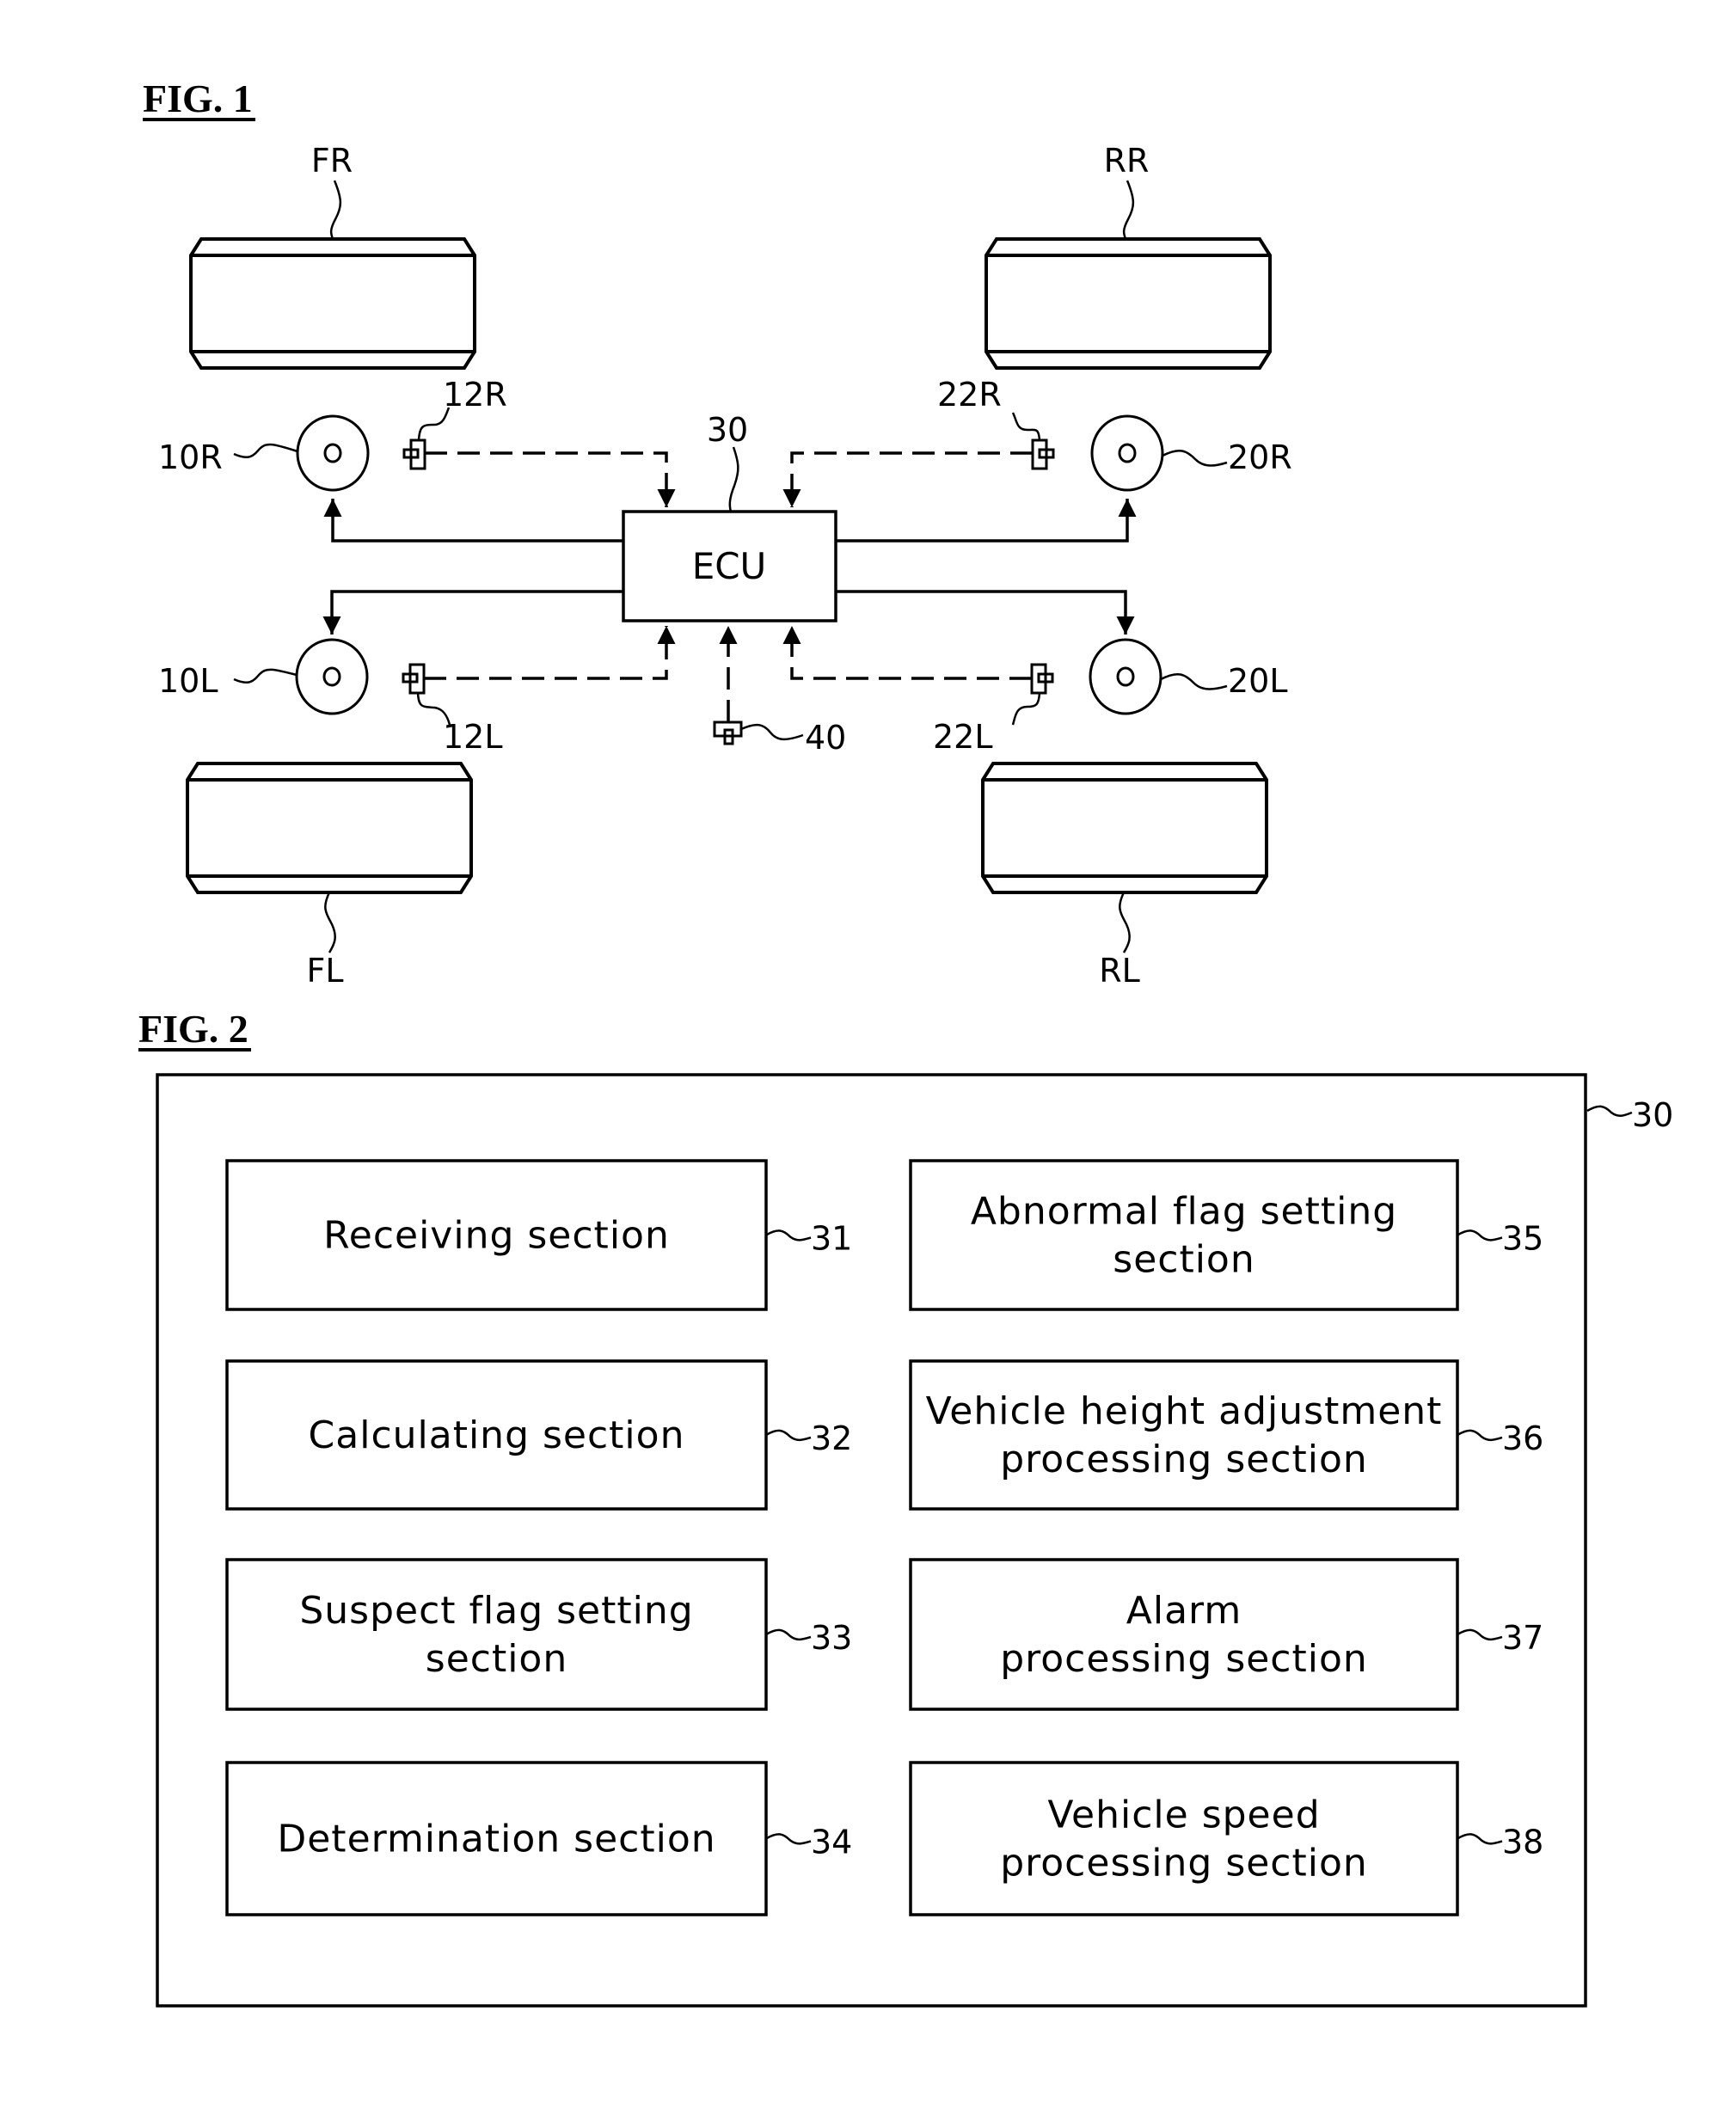  Describe the element at coordinates (265, 676) in the screenshot. I see `leader-10l` at that location.